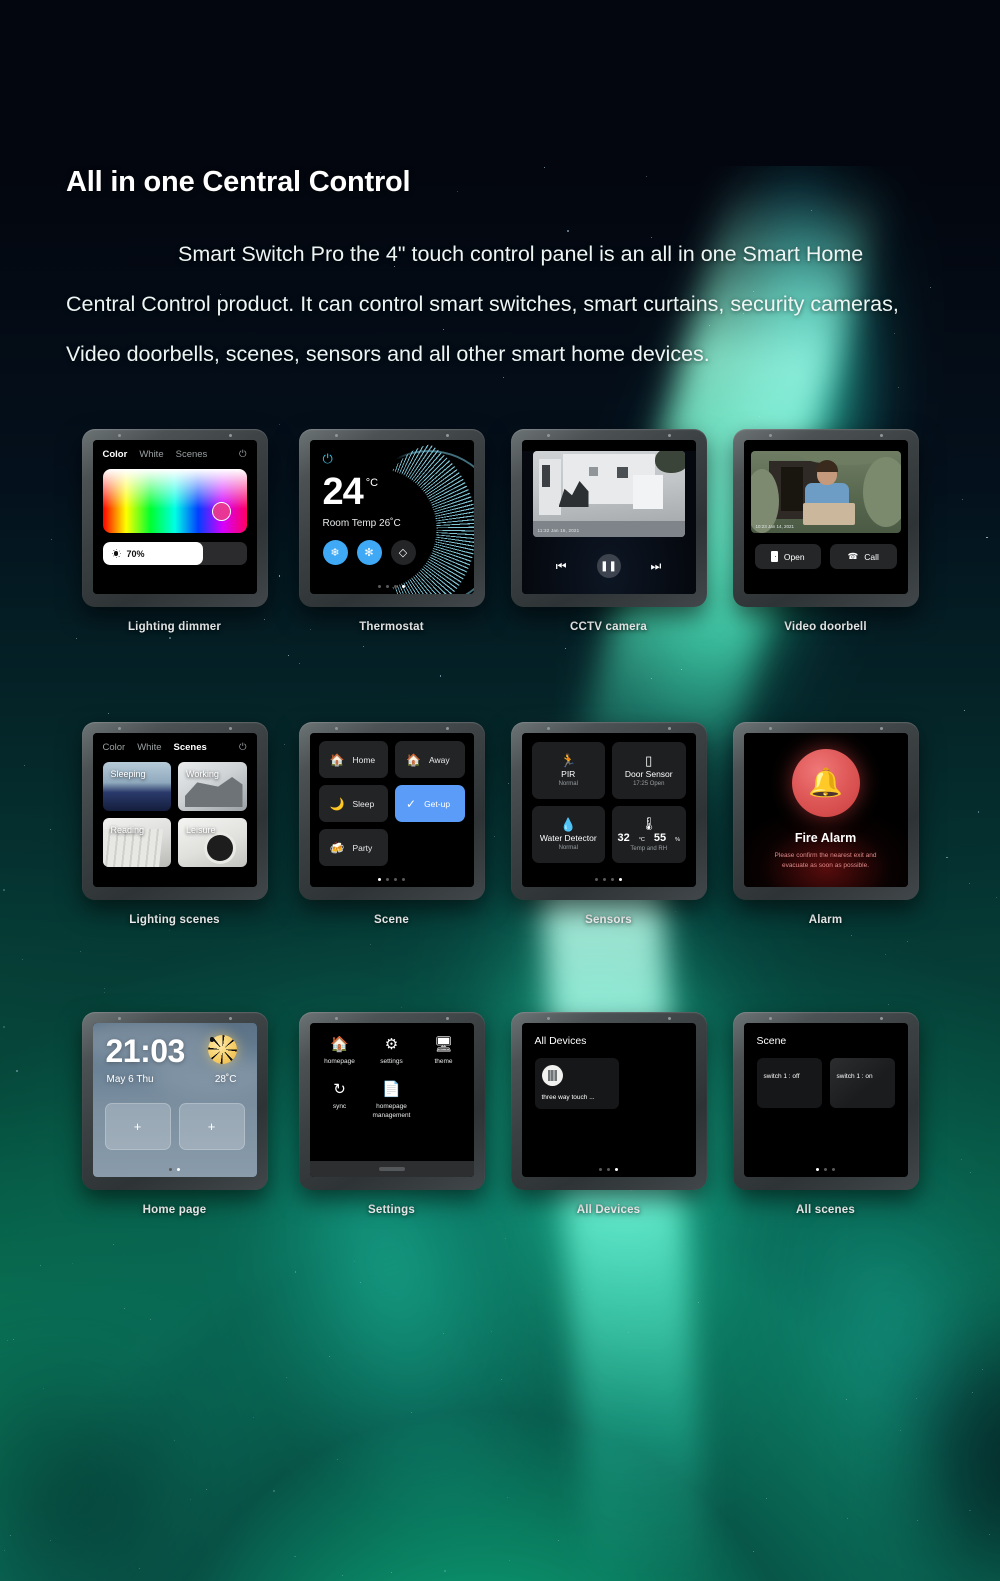 Image resolution: width=1000 pixels, height=1581 pixels. What do you see at coordinates (211, 1126) in the screenshot?
I see `add-widget-slot-2: +` at bounding box center [211, 1126].